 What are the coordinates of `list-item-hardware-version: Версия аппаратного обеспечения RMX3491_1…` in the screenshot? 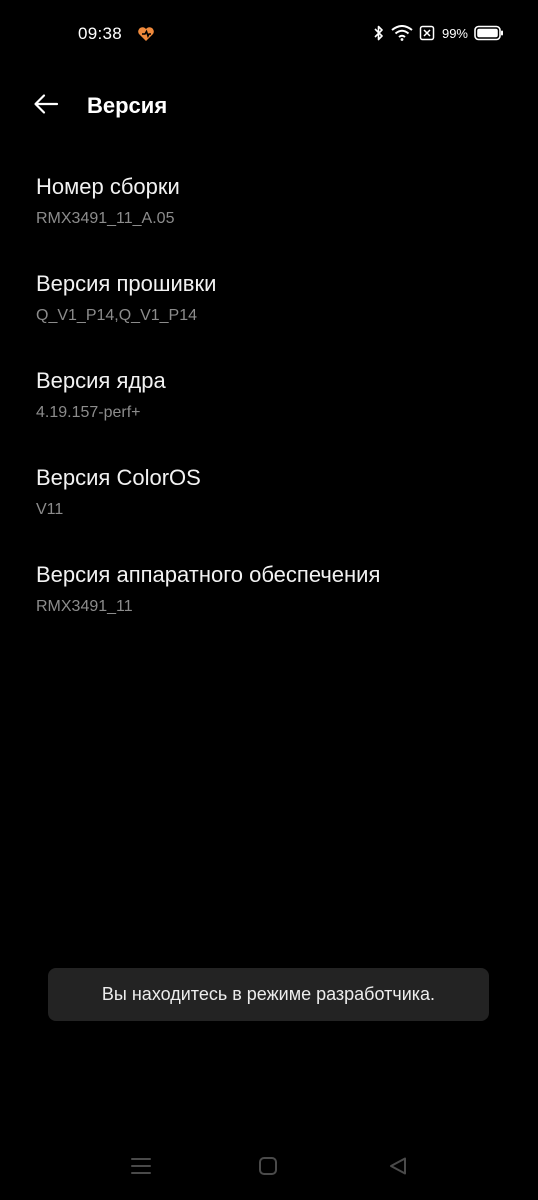 It's located at (271, 606).